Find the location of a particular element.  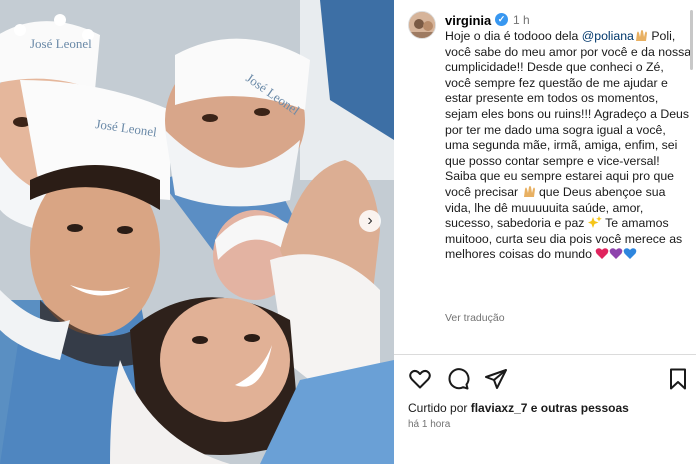

post-timestamp: há 1 hora is located at coordinates (429, 424).